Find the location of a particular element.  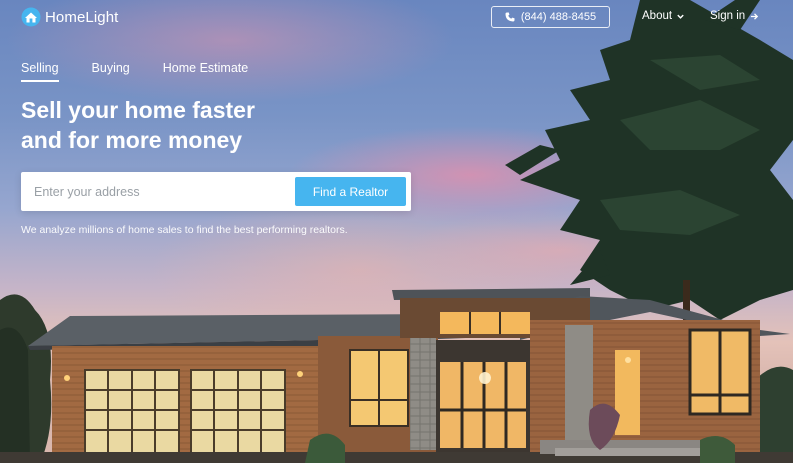

tab-home-estimate: Home Estimate is located at coordinates (205, 71).